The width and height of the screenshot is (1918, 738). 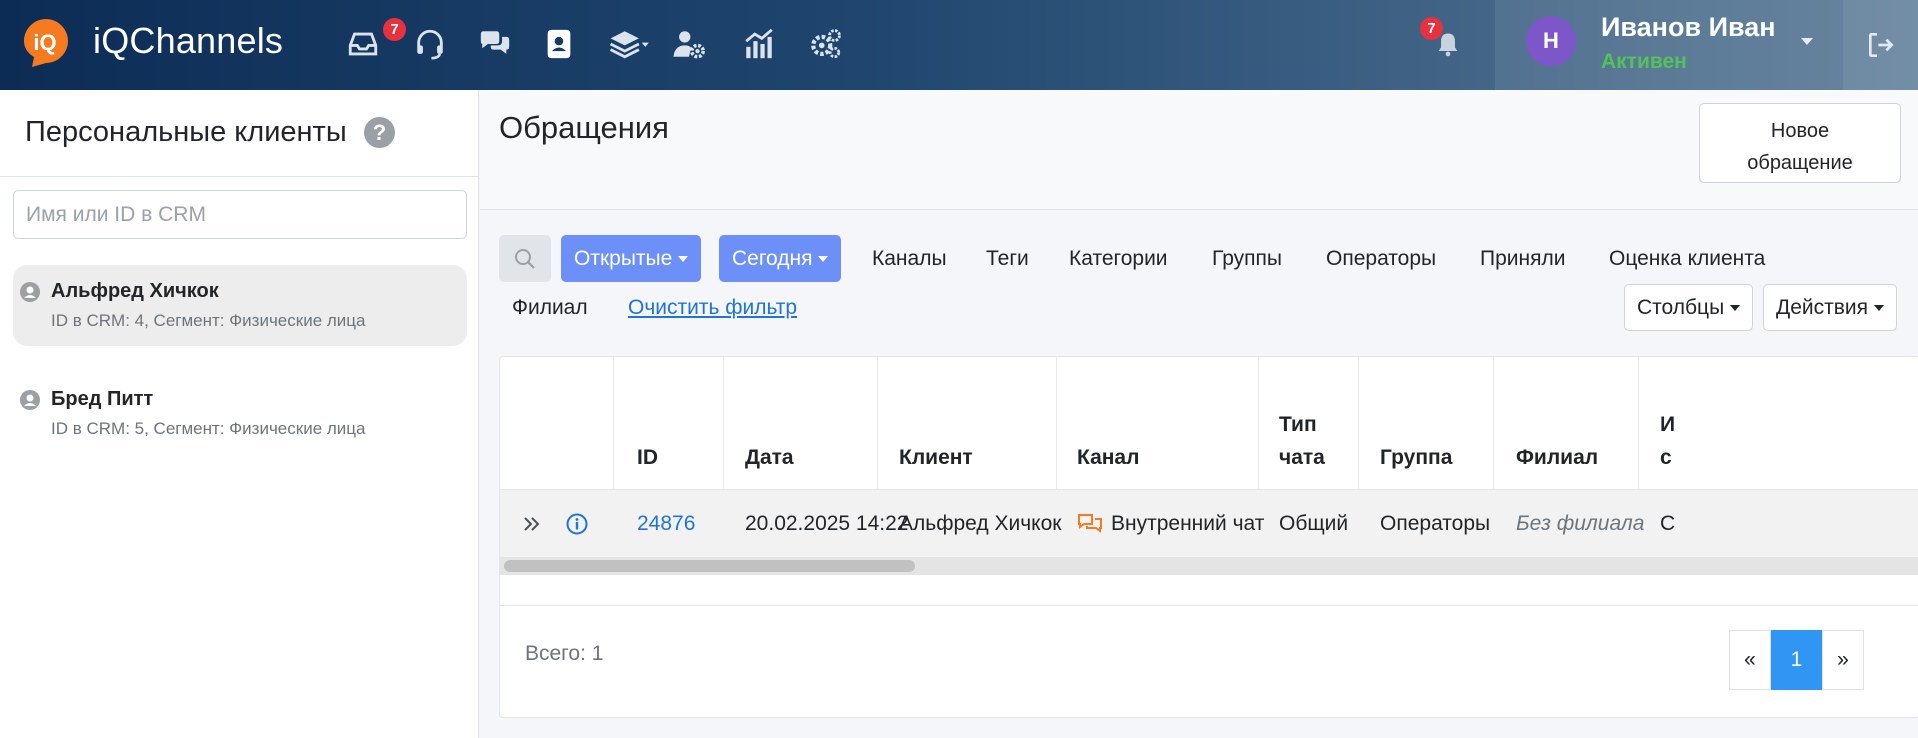 What do you see at coordinates (188, 40) in the screenshot?
I see `app-brand: iQChannels` at bounding box center [188, 40].